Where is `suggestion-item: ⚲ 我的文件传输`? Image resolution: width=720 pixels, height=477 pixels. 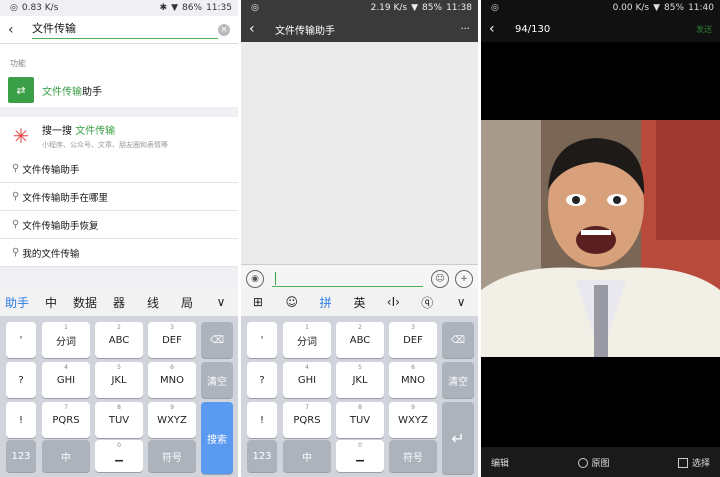
suggestion-item: ⚲ 我的文件传输 is located at coordinates (119, 253).